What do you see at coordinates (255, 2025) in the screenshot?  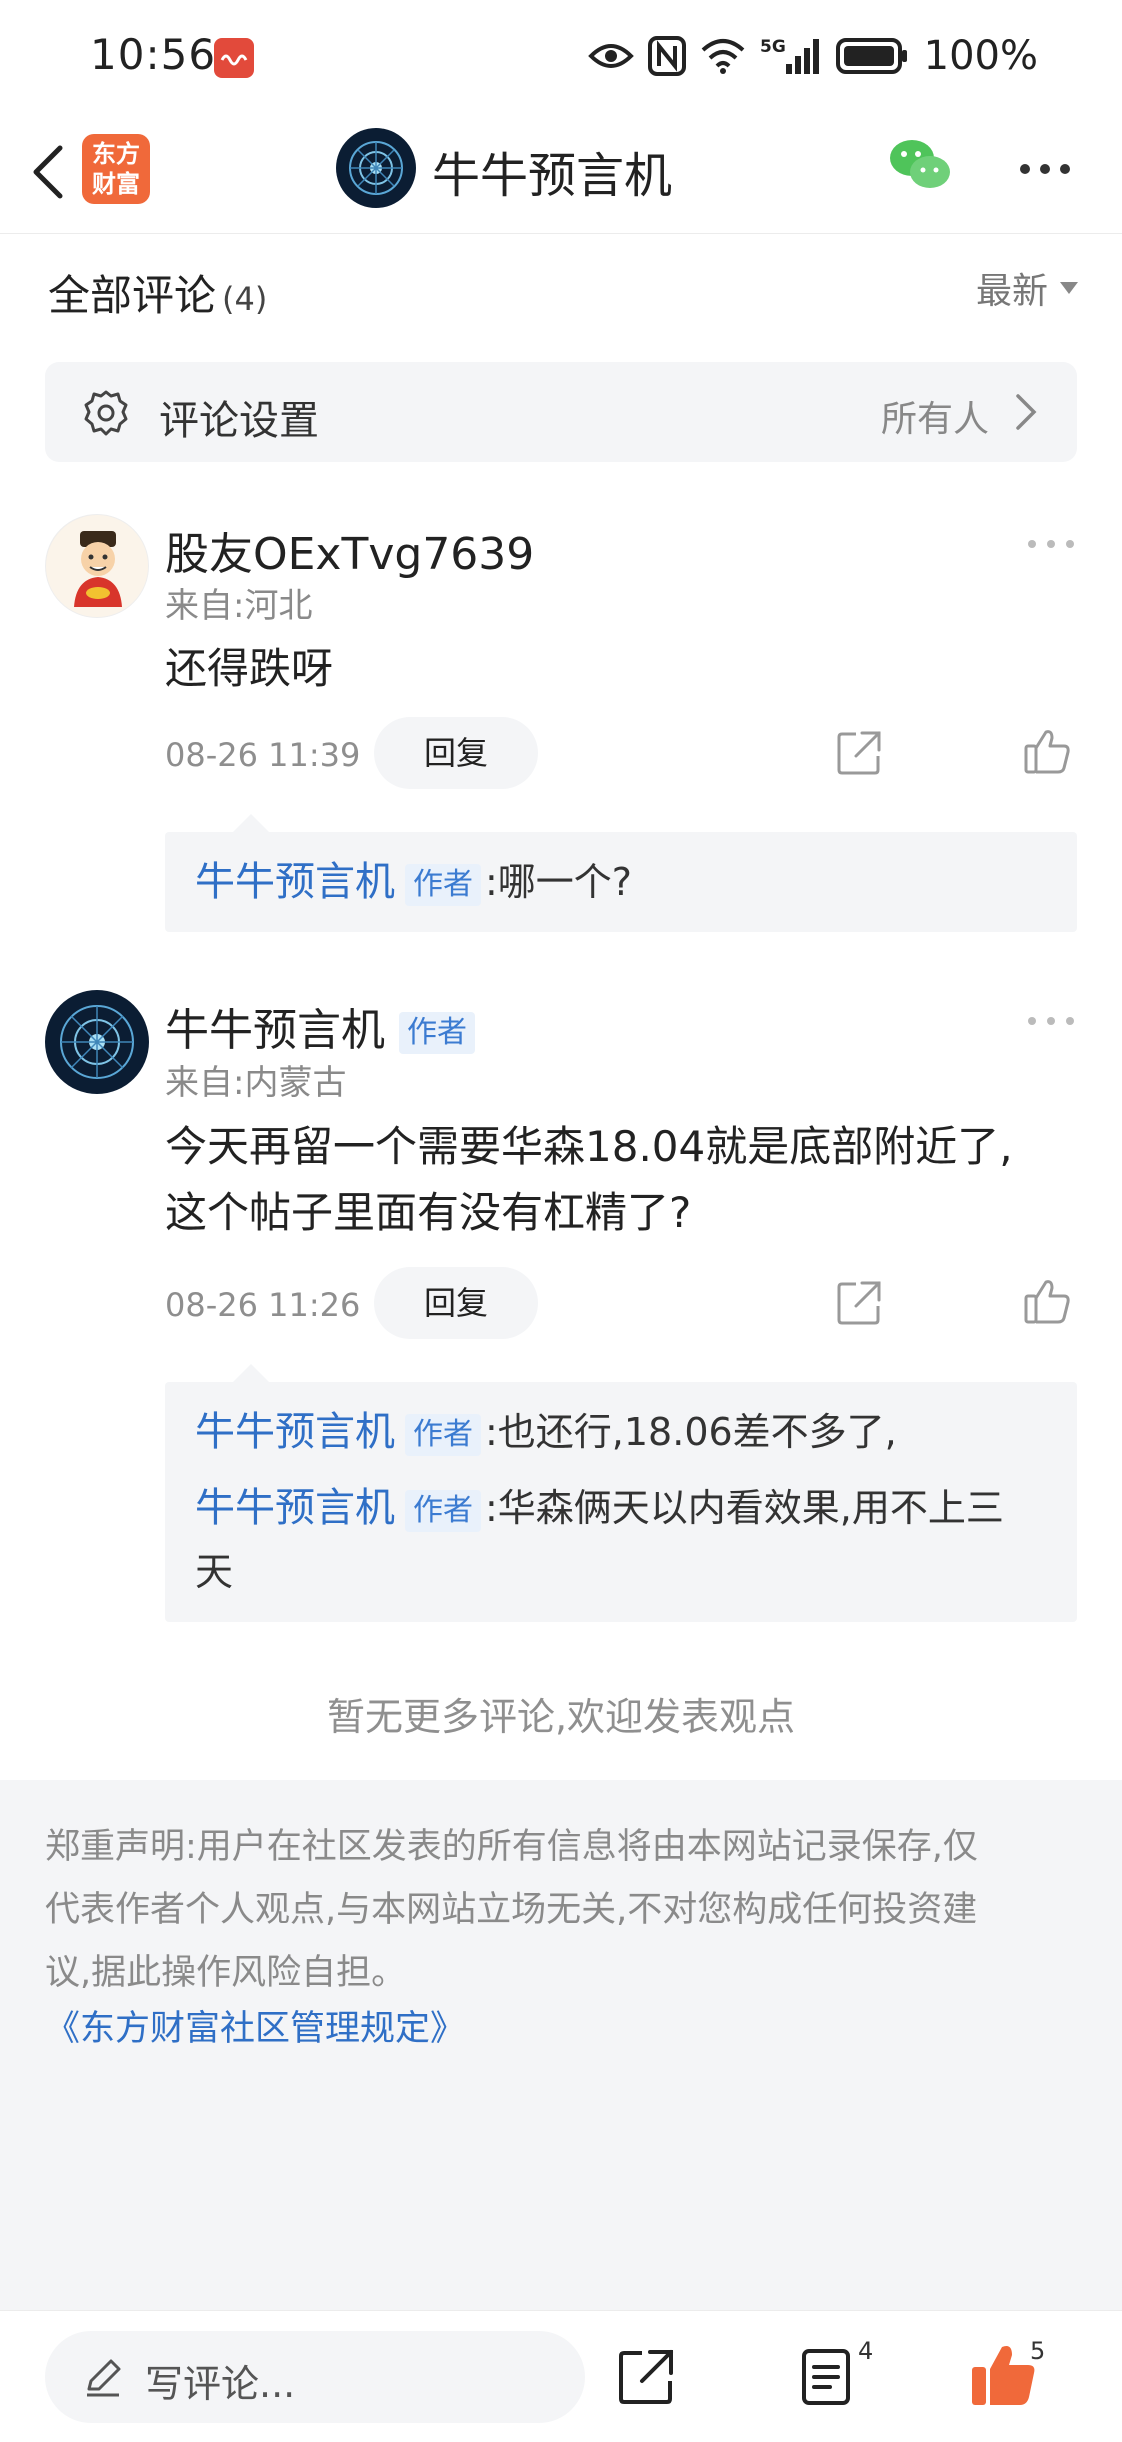 I see `community-rules-link: 《东方财富社区管理规定》` at bounding box center [255, 2025].